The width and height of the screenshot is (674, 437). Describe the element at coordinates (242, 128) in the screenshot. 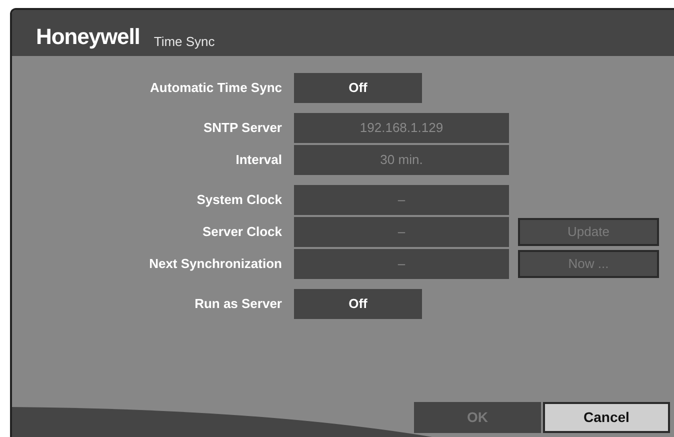

I see `setting-label: SNTP Server` at that location.